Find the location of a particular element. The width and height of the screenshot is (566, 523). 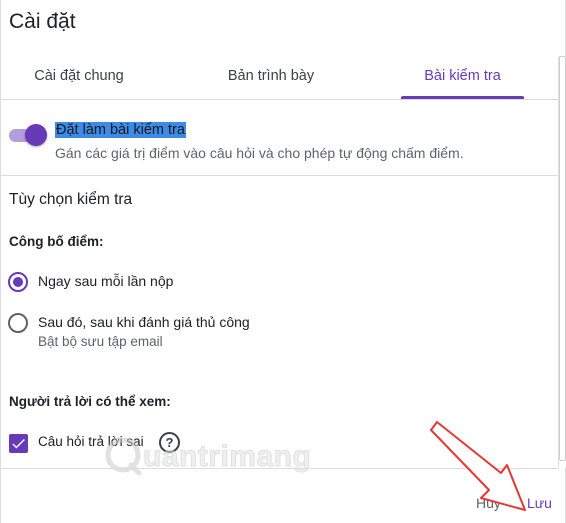

missed-questions-label: Câu hỏi trả lời sai is located at coordinates (91, 441).